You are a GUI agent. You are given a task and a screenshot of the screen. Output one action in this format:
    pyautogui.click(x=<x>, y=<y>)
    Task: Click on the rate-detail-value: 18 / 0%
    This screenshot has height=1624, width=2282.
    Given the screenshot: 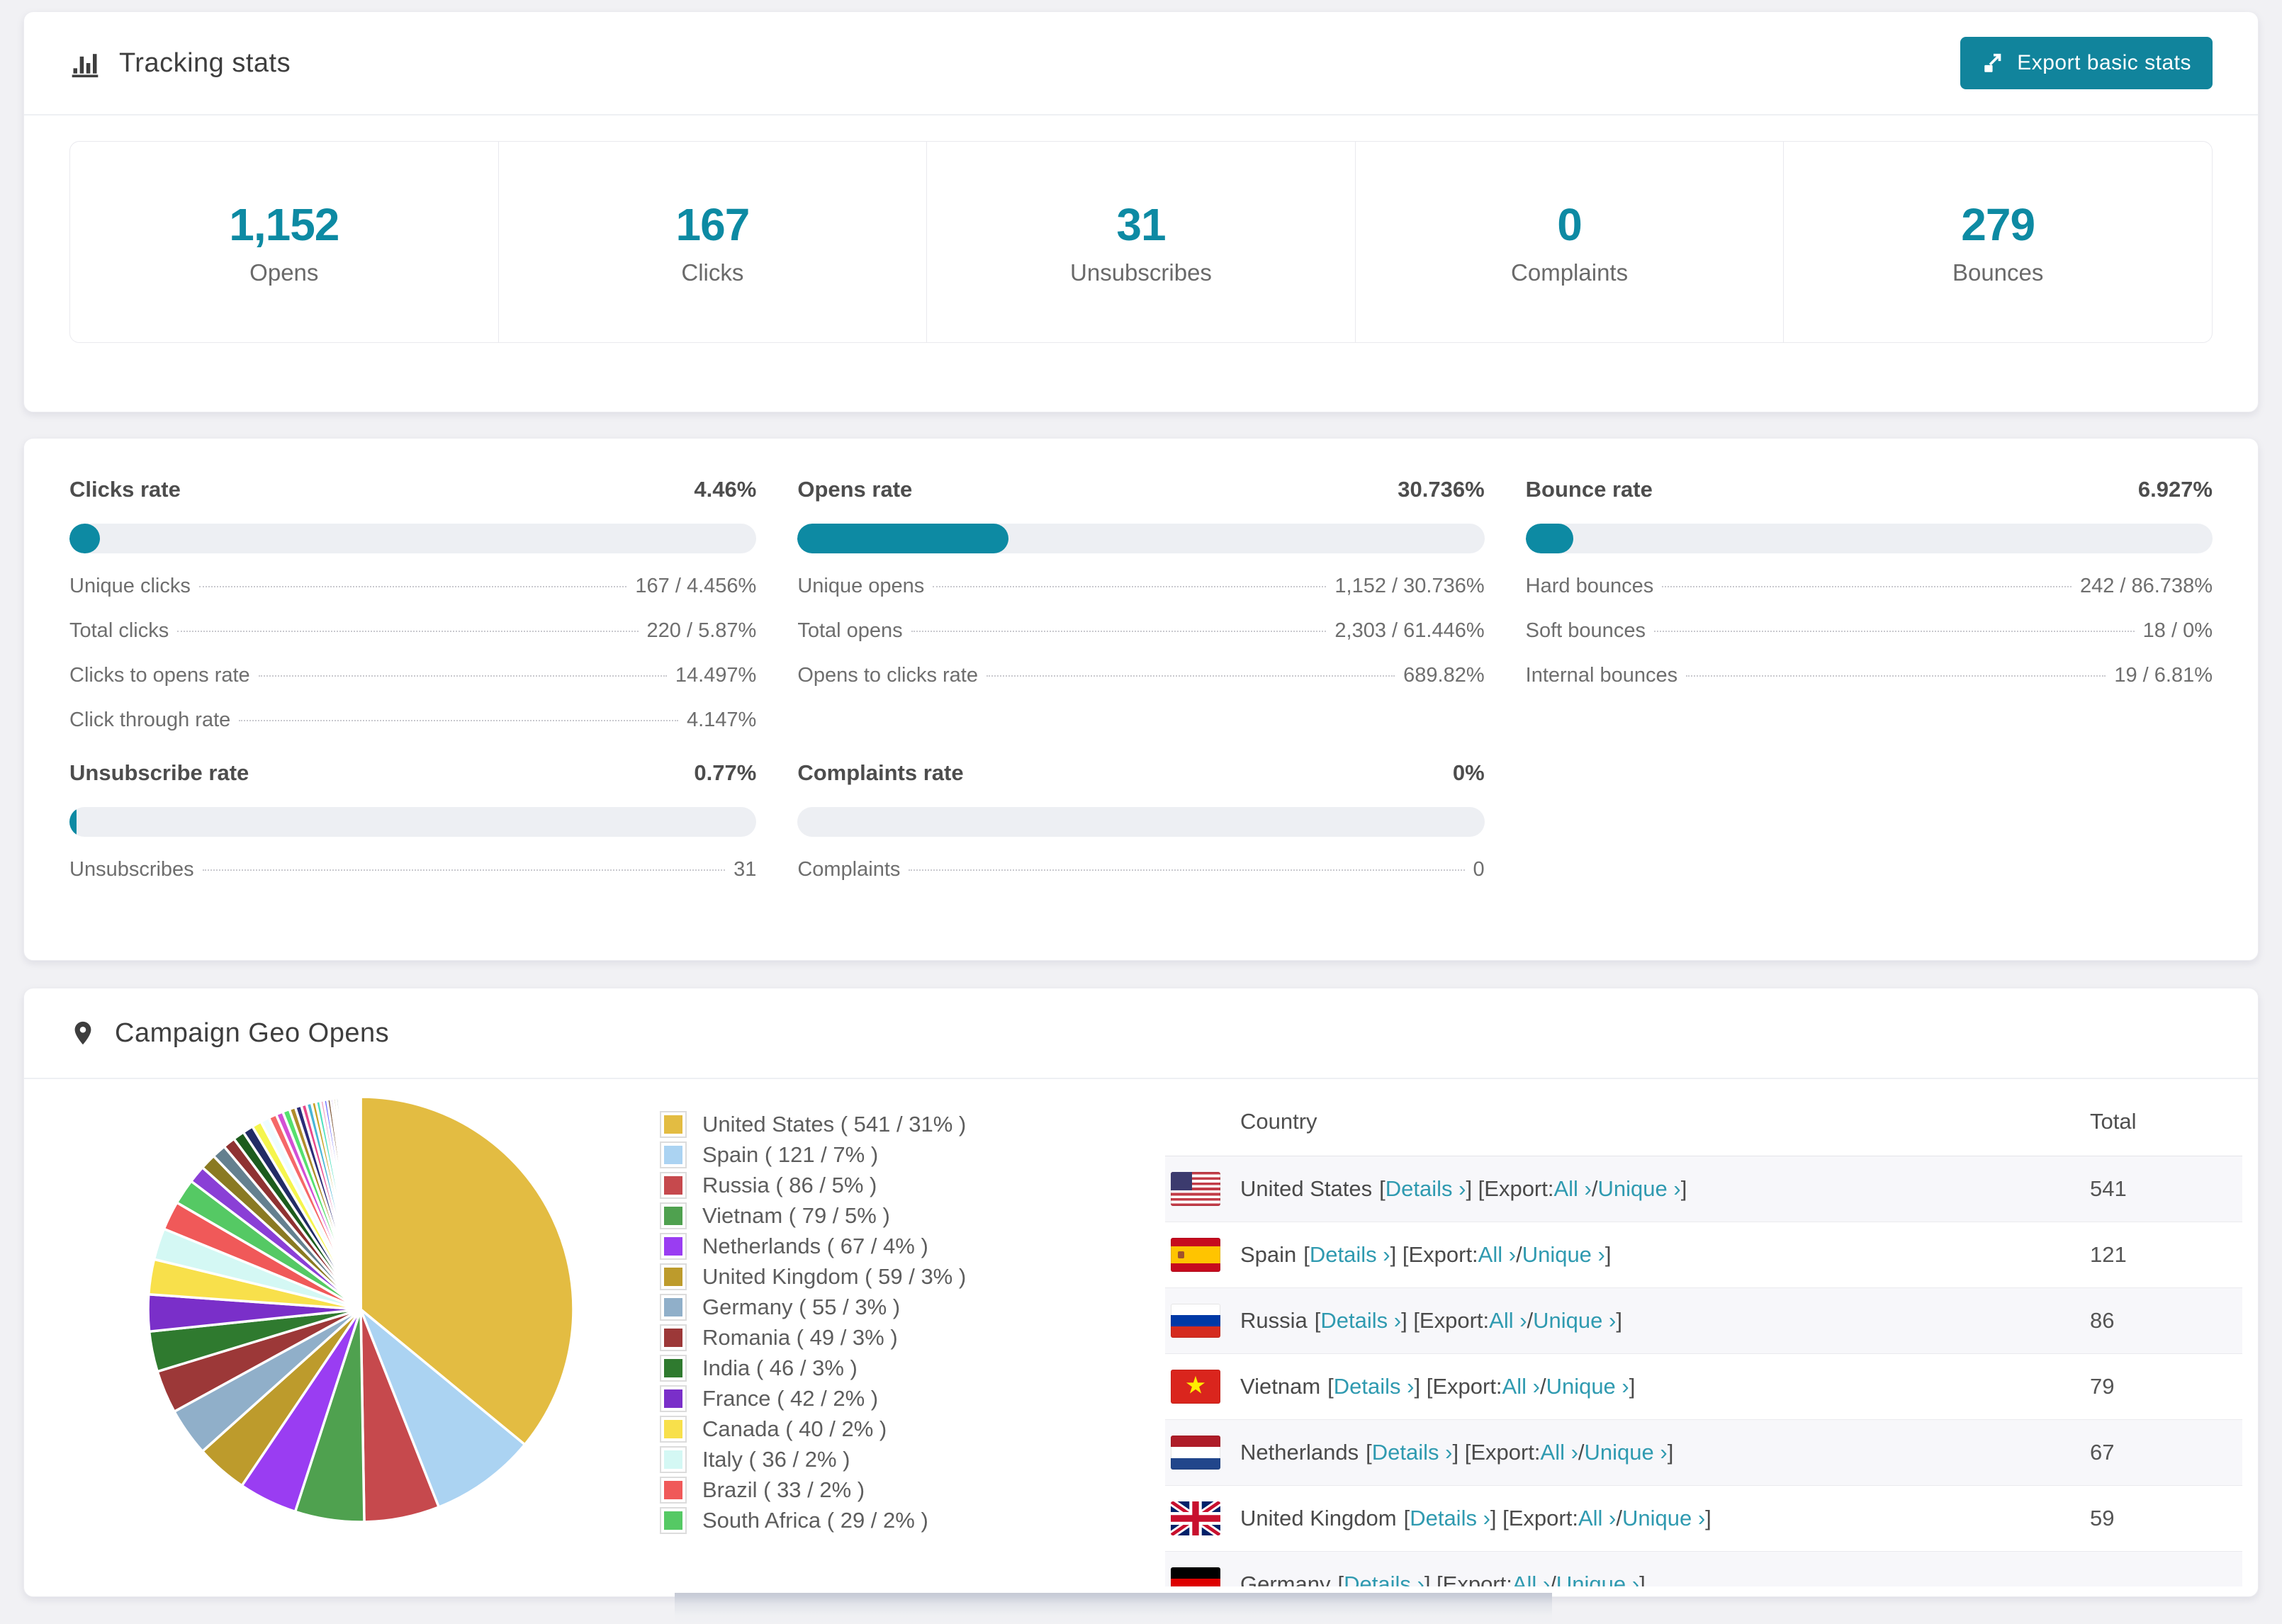 What is the action you would take?
    pyautogui.click(x=2177, y=630)
    